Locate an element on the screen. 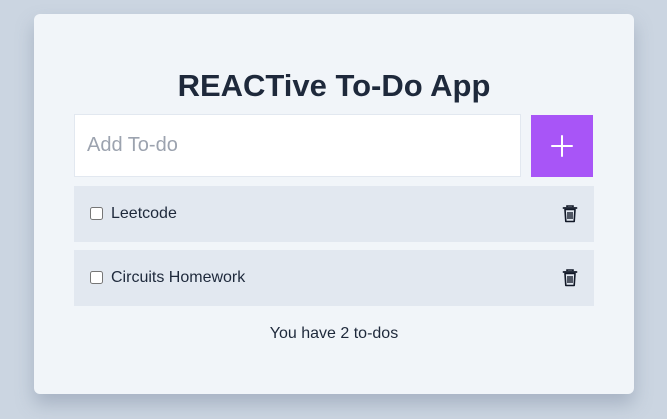 This screenshot has width=667, height=419. plus-icon is located at coordinates (562, 146).